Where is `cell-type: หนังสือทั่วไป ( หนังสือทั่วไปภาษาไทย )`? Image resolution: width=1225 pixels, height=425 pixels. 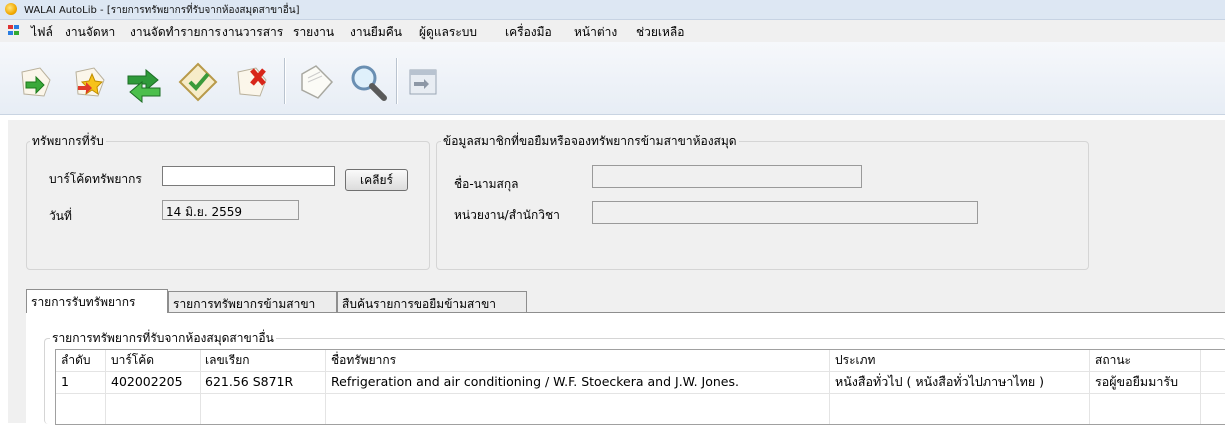 cell-type: หนังสือทั่วไป ( หนังสือทั่วไปภาษาไทย ) is located at coordinates (940, 381).